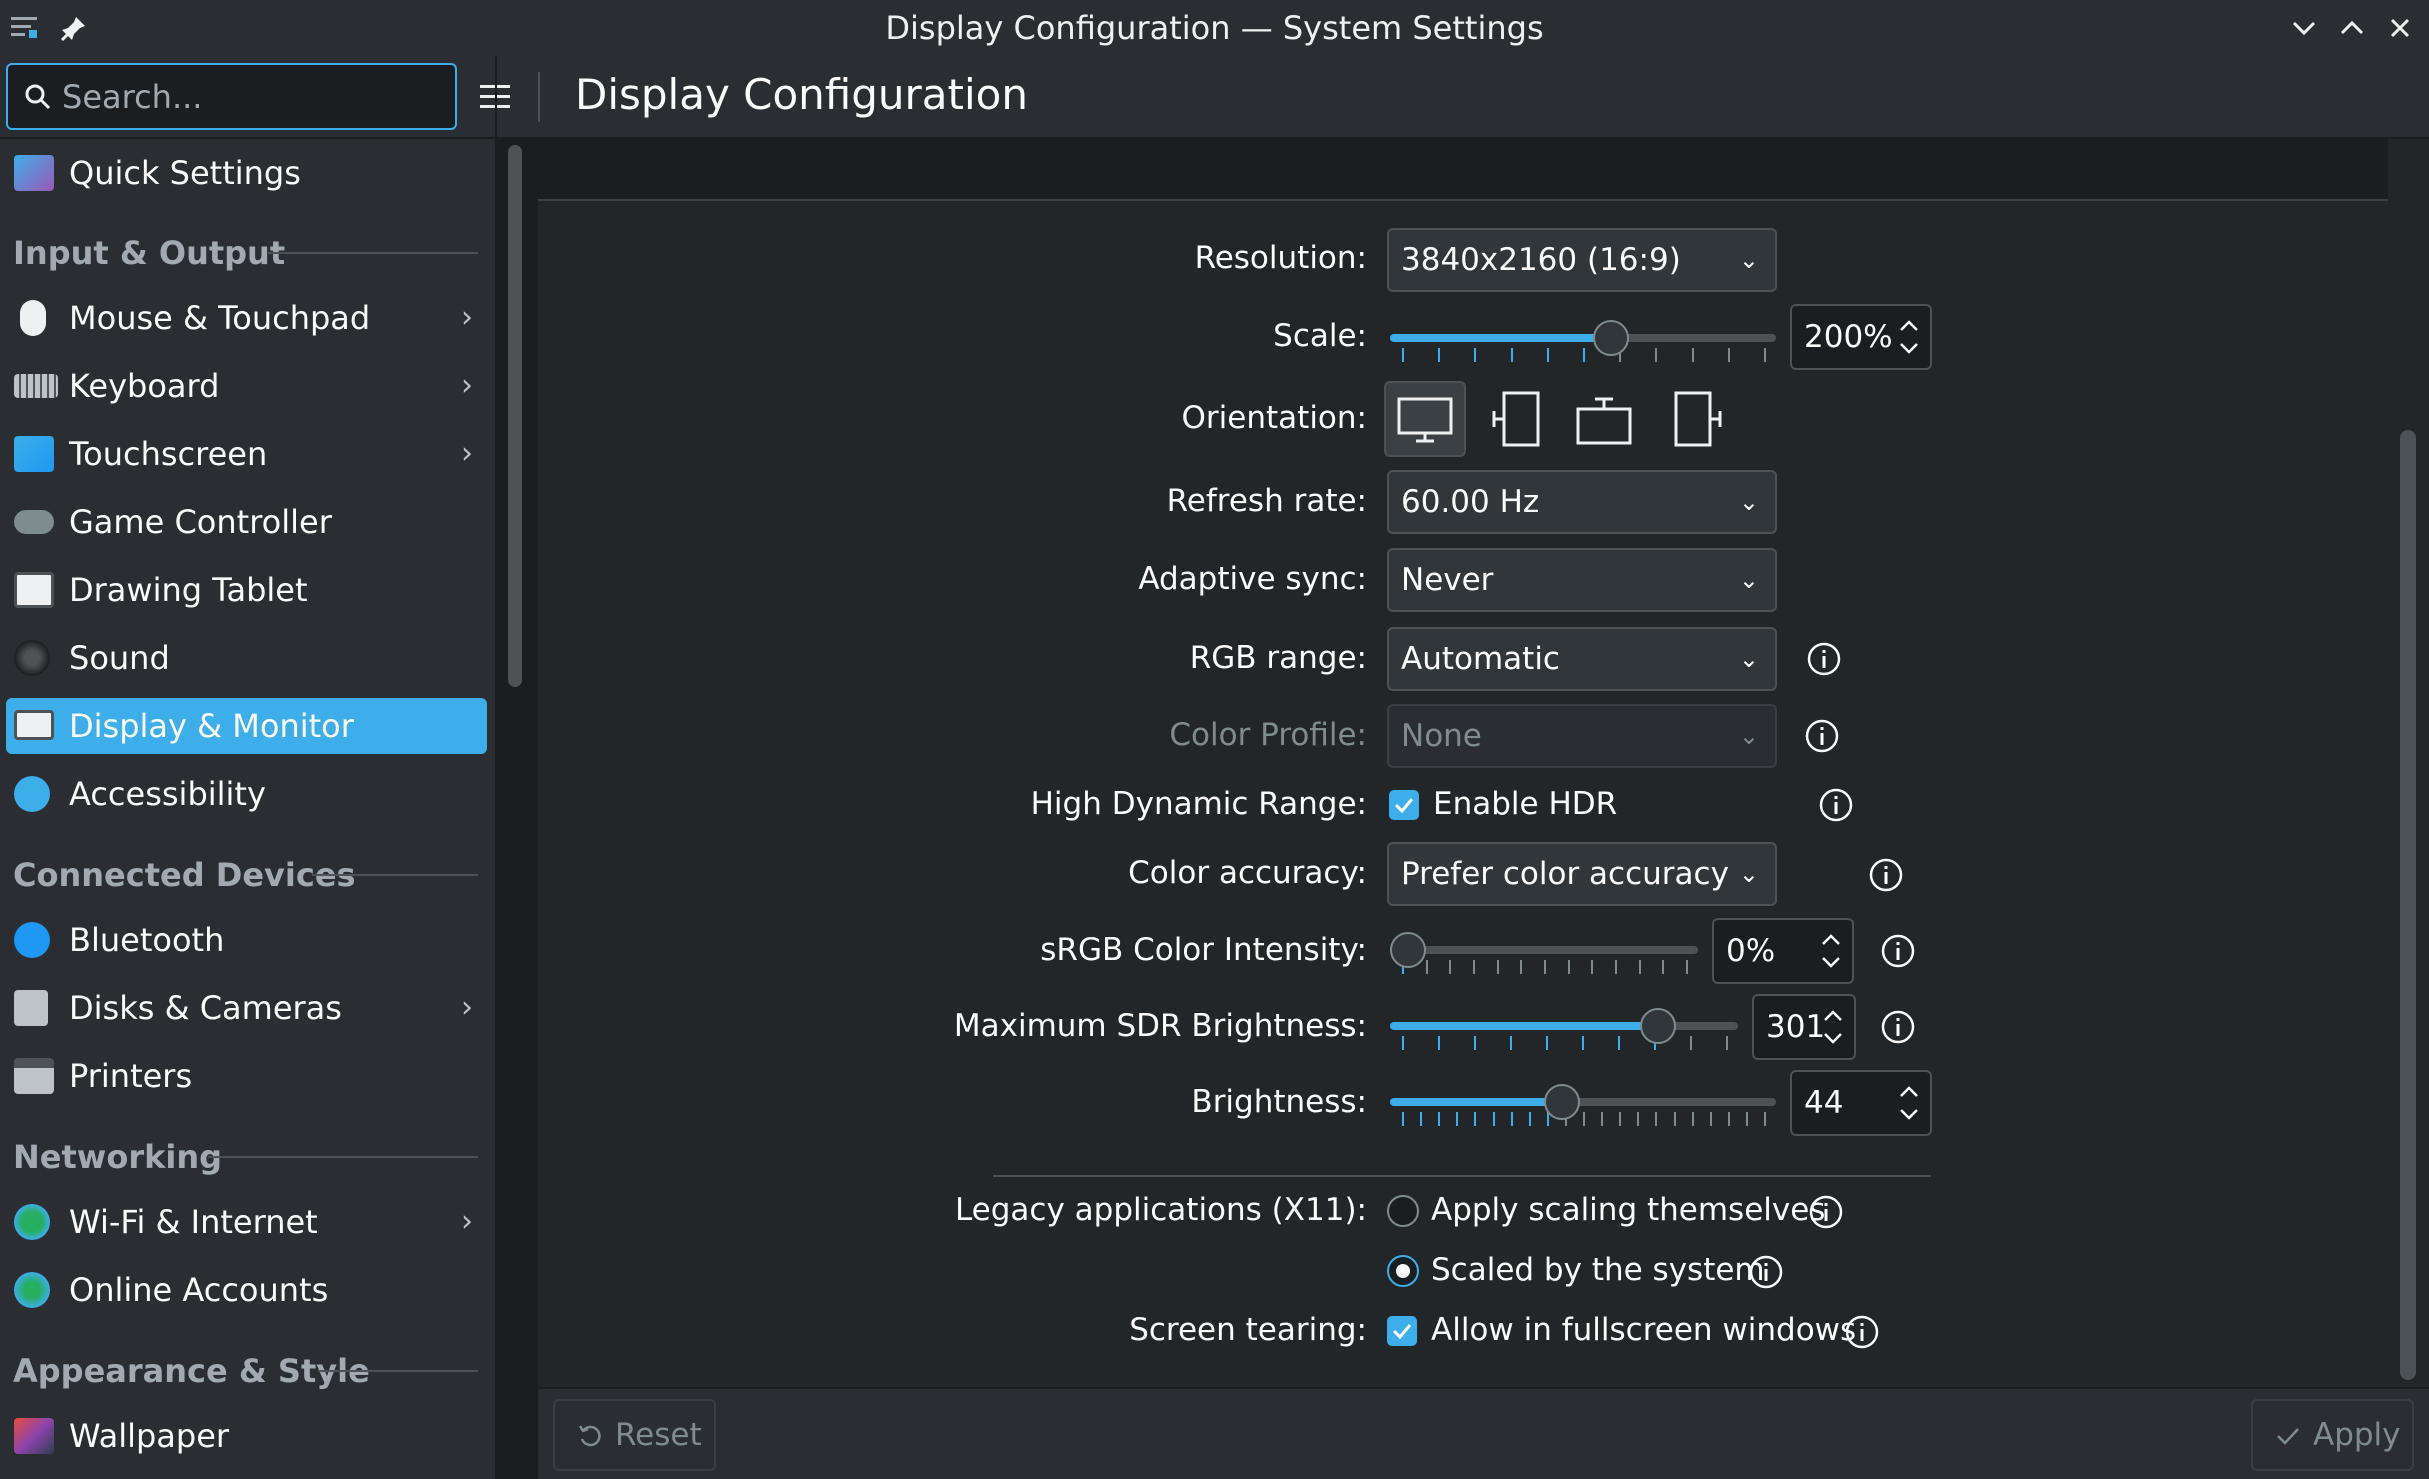  What do you see at coordinates (1748, 260) in the screenshot?
I see `chevron-down-icon: ⌄` at bounding box center [1748, 260].